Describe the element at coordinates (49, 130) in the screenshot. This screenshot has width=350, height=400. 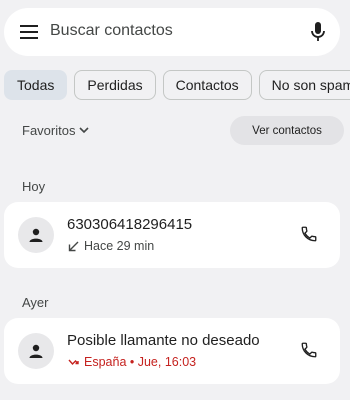
I see `favorites-label: Favoritos` at that location.